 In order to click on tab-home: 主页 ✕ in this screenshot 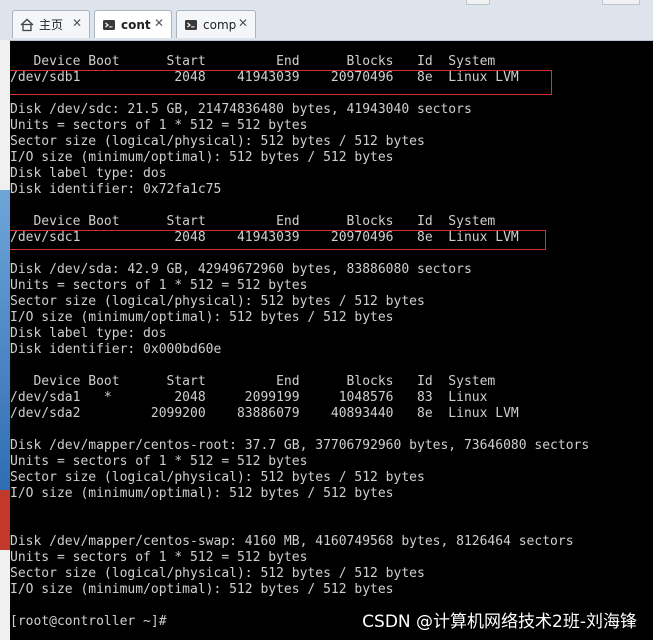, I will do `click(51, 24)`.